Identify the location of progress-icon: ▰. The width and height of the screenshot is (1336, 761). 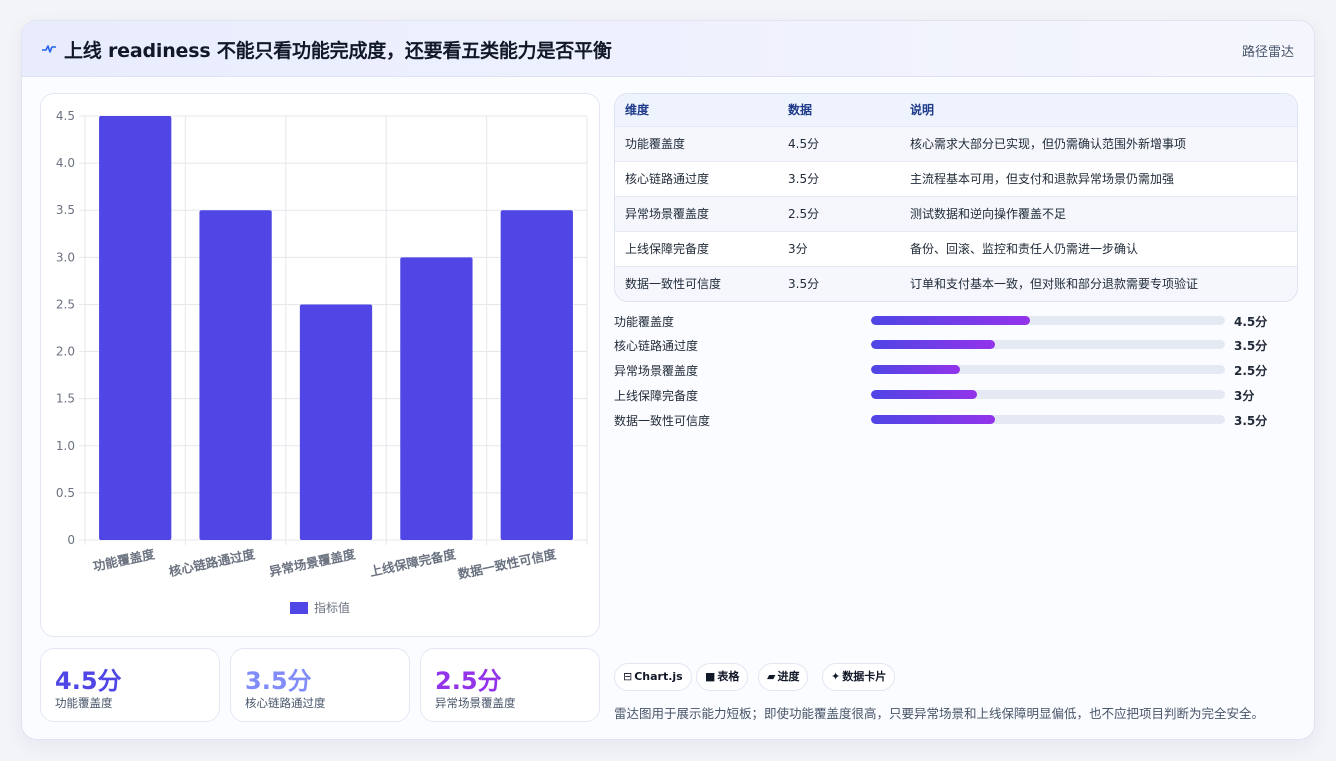
(771, 676).